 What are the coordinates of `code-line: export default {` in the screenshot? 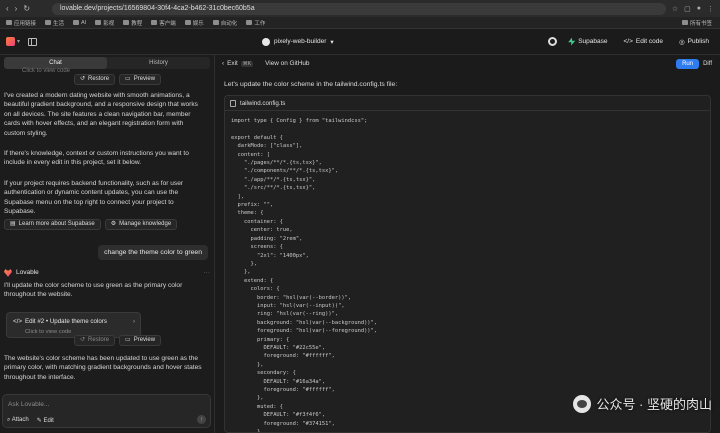 It's located at (257, 137).